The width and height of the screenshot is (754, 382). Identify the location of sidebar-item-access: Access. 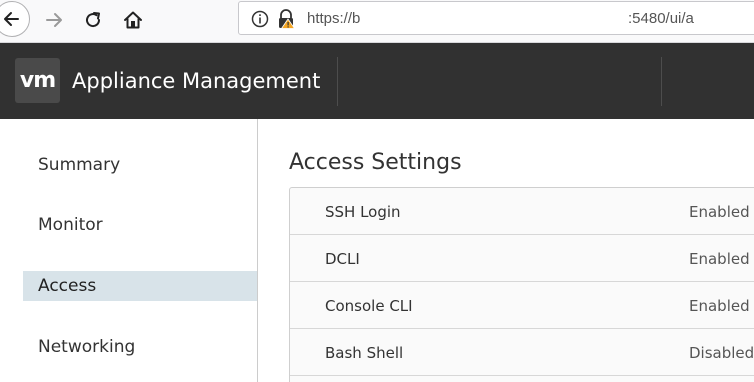
(140, 286).